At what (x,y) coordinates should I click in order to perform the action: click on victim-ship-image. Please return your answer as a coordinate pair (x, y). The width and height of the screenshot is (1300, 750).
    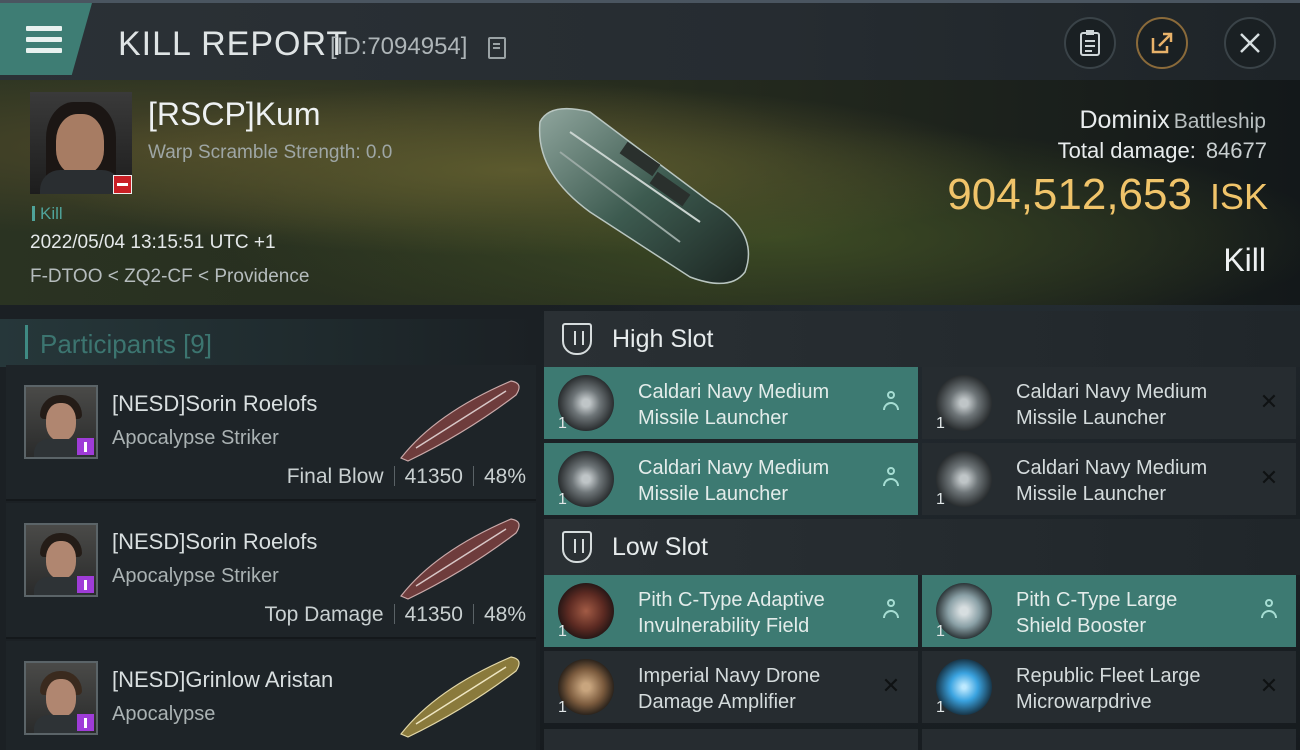
    Looking at the image, I should click on (650, 192).